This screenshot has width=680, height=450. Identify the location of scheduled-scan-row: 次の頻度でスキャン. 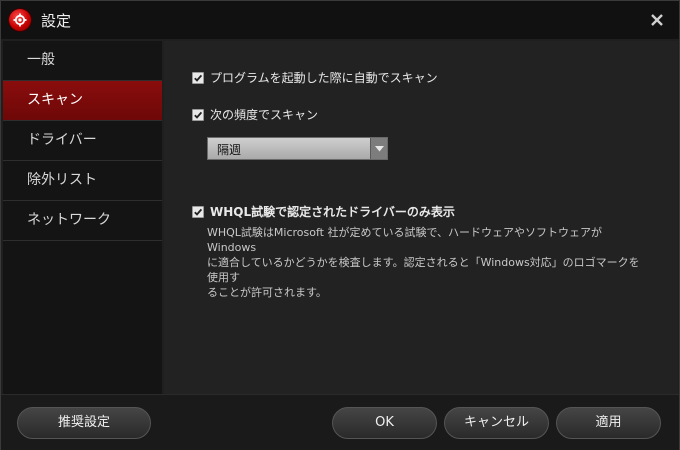
(255, 114).